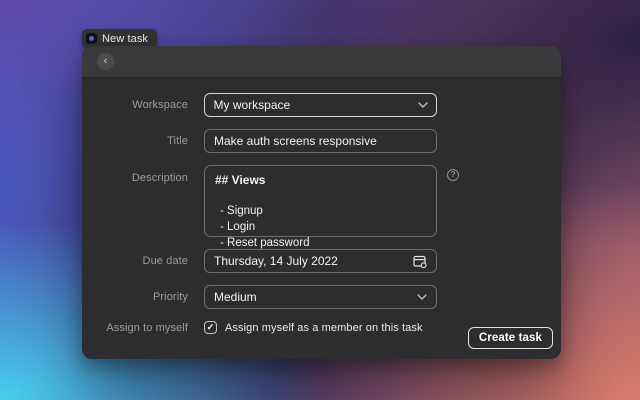 This screenshot has width=640, height=400. I want to click on create-task-button-label: Create task, so click(510, 338).